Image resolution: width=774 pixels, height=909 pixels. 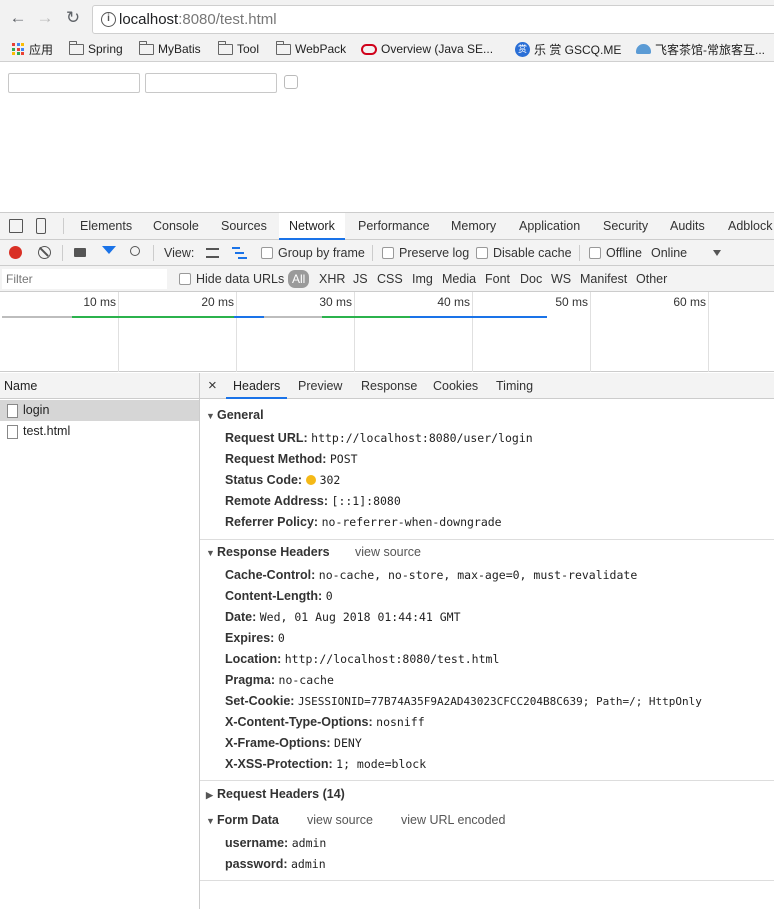 I want to click on username-input, so click(x=74, y=83).